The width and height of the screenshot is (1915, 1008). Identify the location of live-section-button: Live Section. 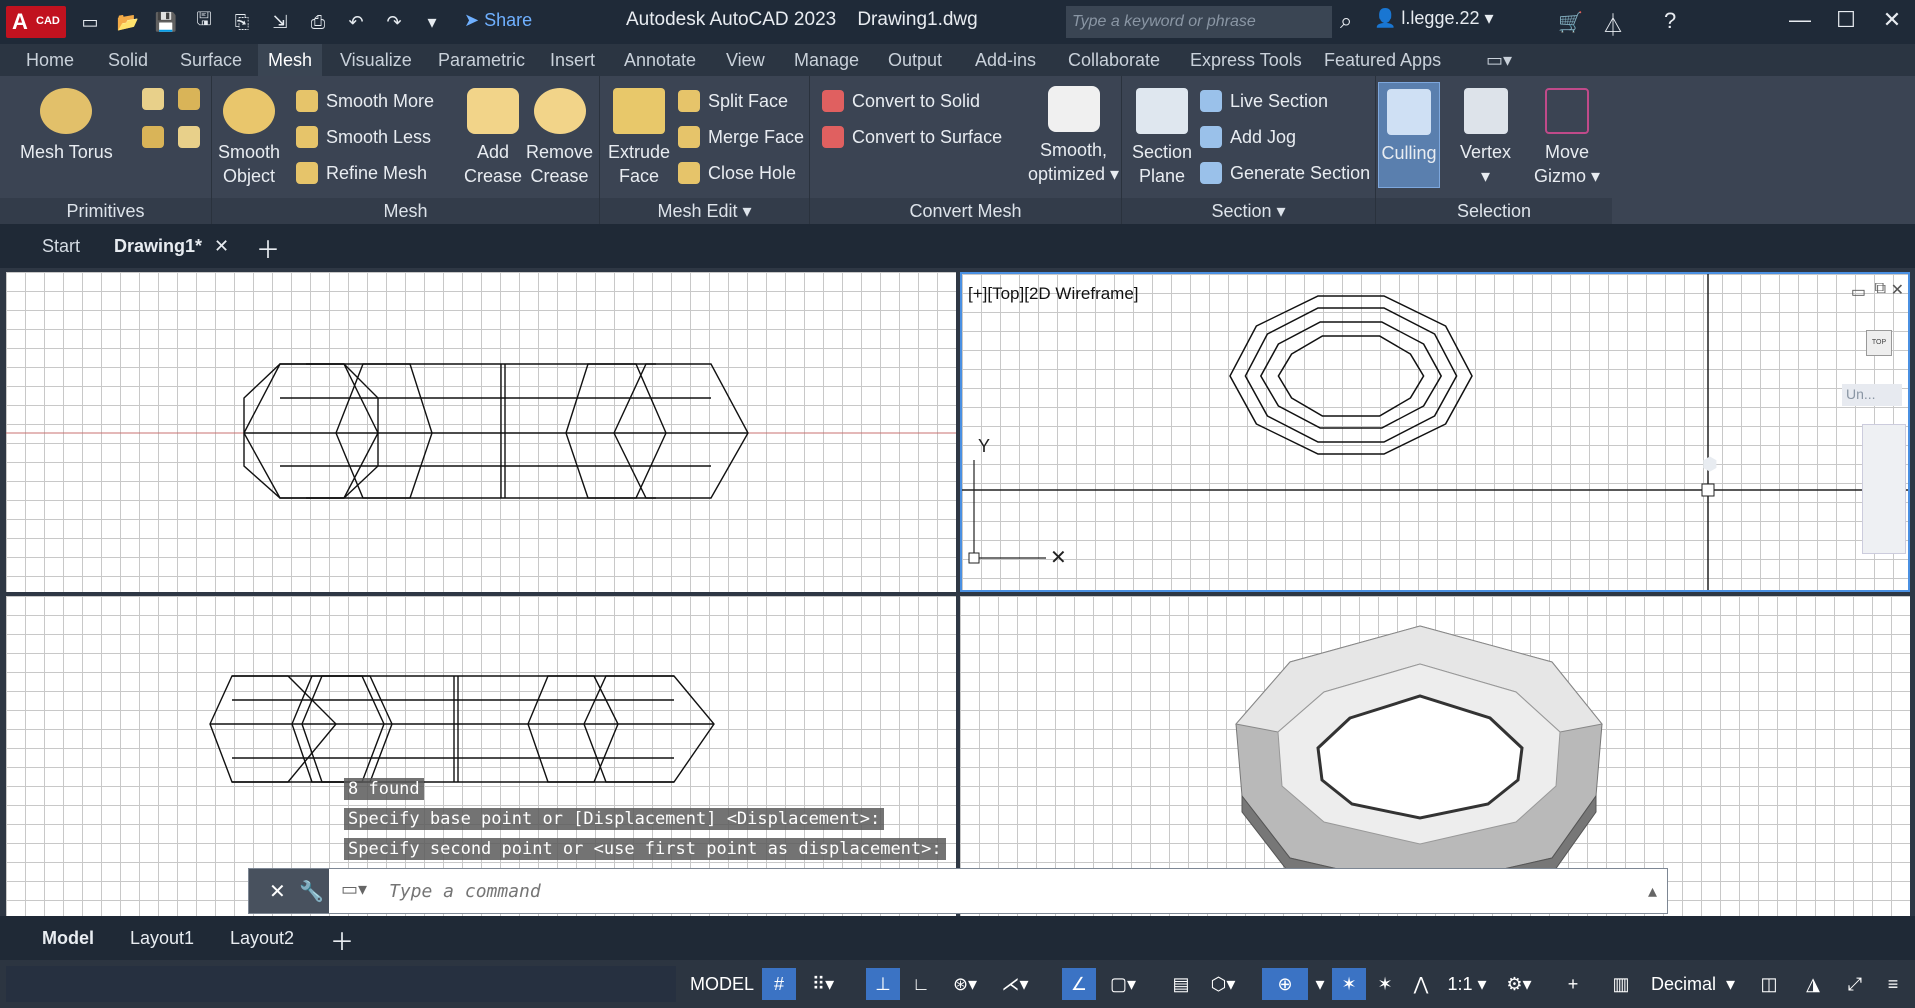
(1264, 101).